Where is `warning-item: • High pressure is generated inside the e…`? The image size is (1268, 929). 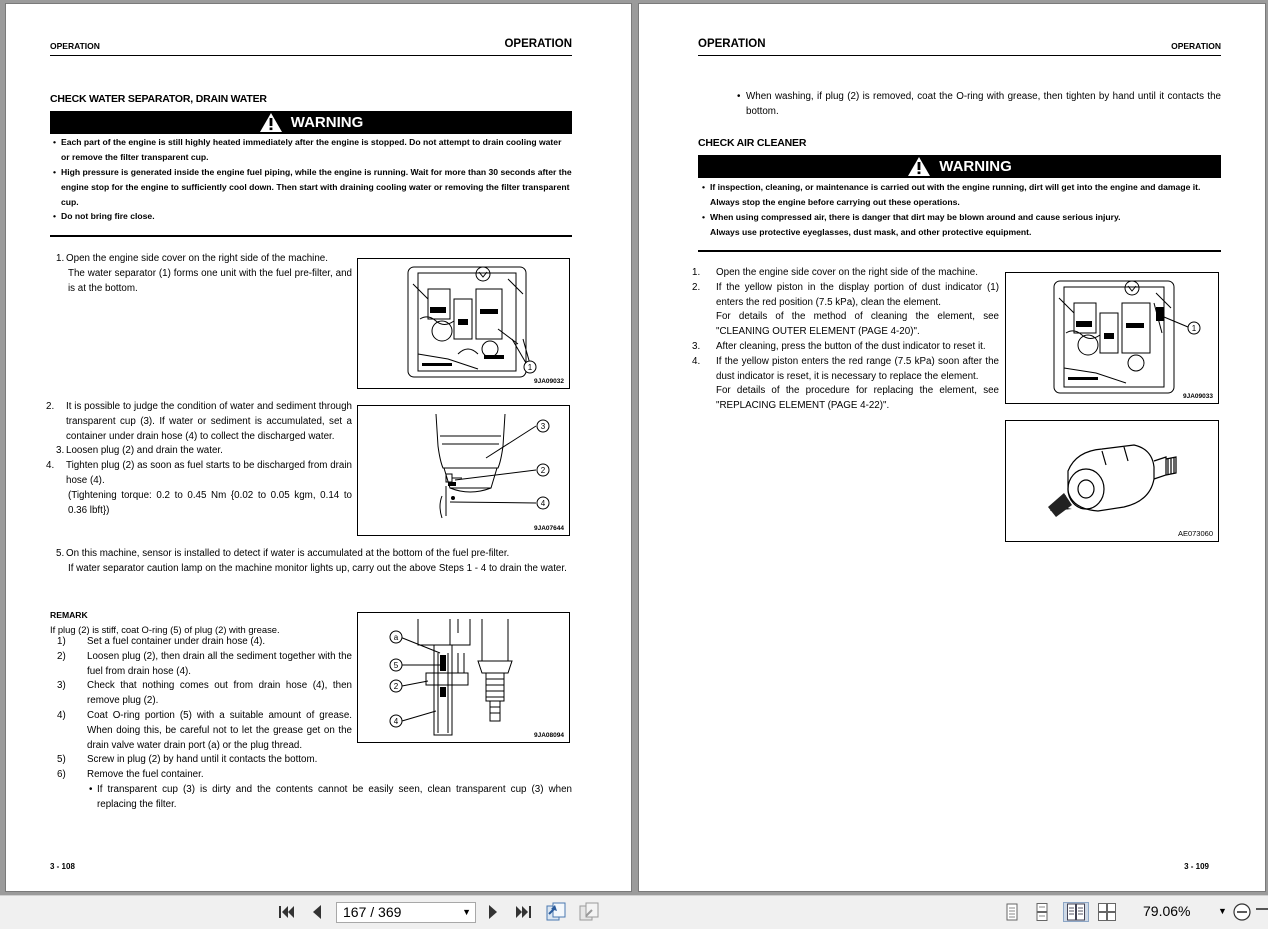 warning-item: • High pressure is generated inside the e… is located at coordinates (312, 187).